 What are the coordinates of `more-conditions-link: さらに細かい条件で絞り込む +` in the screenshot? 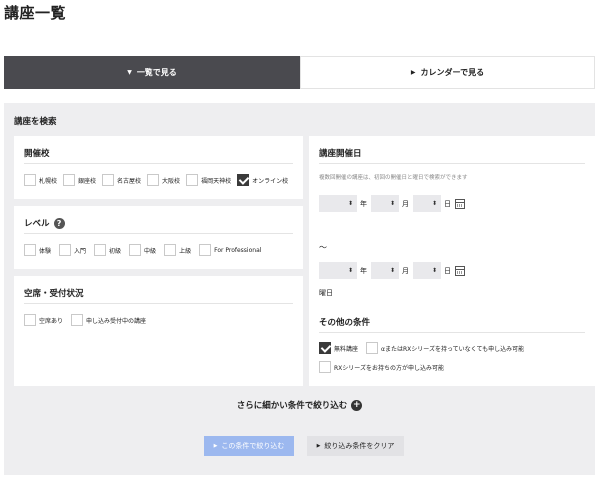 It's located at (299, 405).